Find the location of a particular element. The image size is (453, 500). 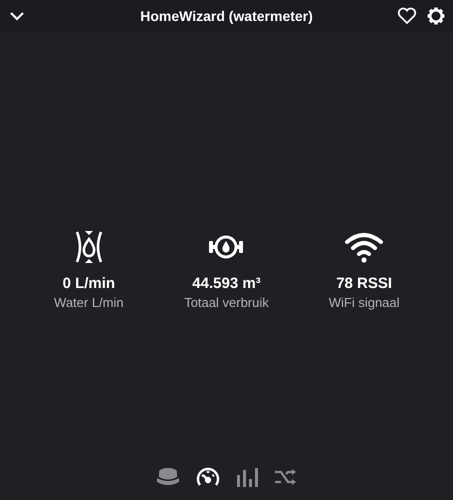

sensor-value: 78 RSSI is located at coordinates (364, 283).